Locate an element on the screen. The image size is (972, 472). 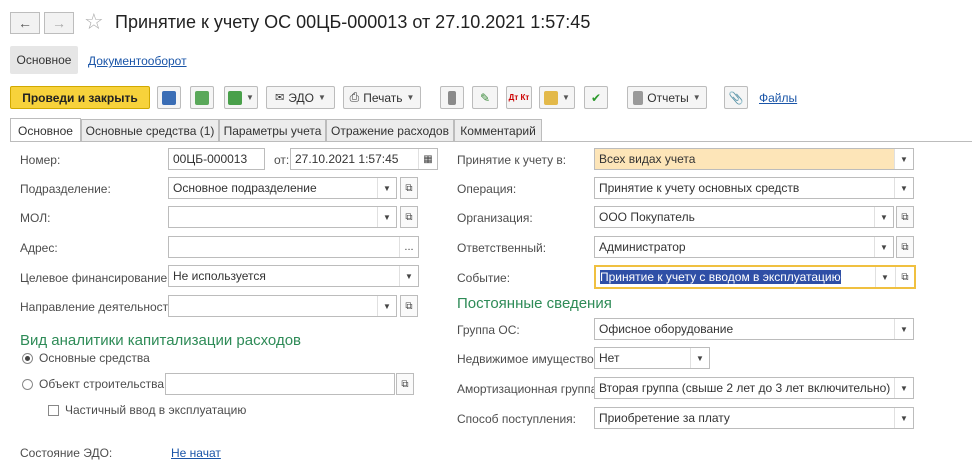
related-docs-icon is located at coordinates (551, 97).